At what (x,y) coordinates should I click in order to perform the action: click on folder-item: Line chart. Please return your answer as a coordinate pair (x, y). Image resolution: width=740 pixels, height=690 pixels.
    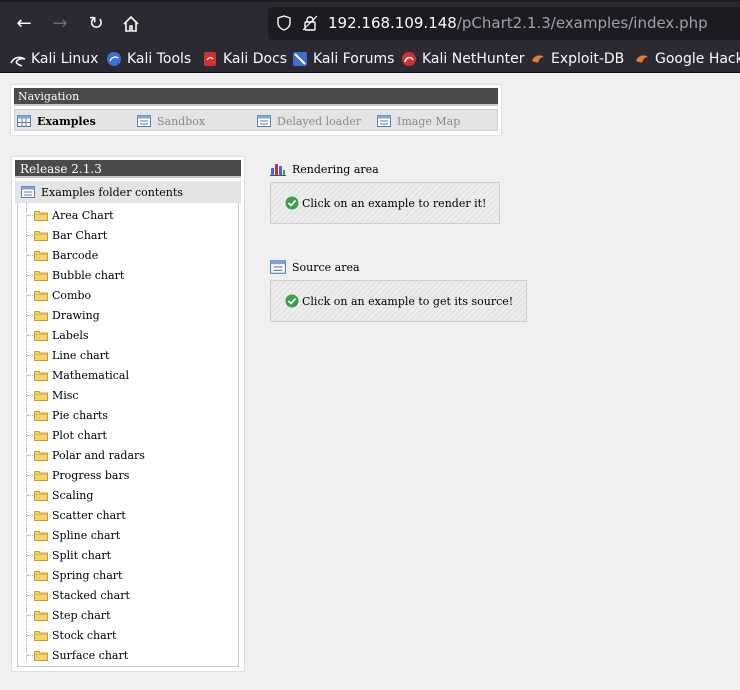
    Looking at the image, I should click on (81, 355).